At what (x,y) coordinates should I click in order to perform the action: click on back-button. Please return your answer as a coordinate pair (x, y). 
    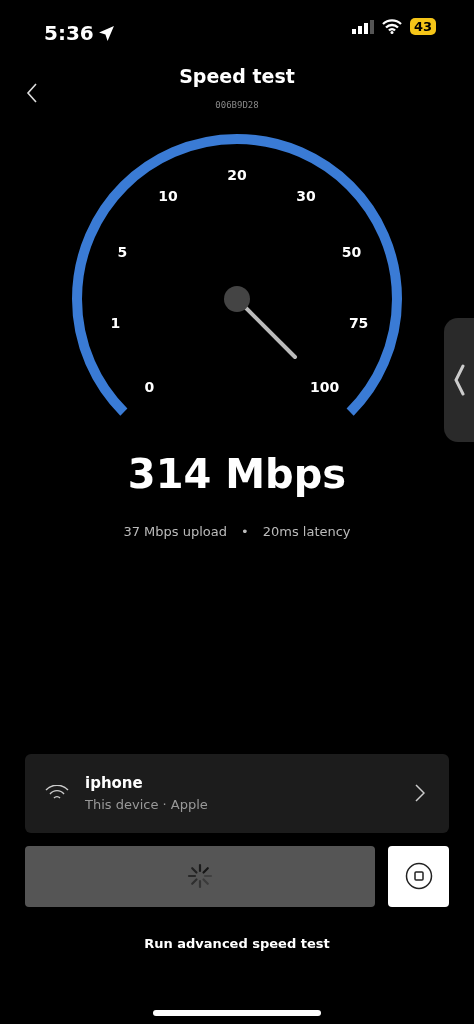
    Looking at the image, I should click on (32, 93).